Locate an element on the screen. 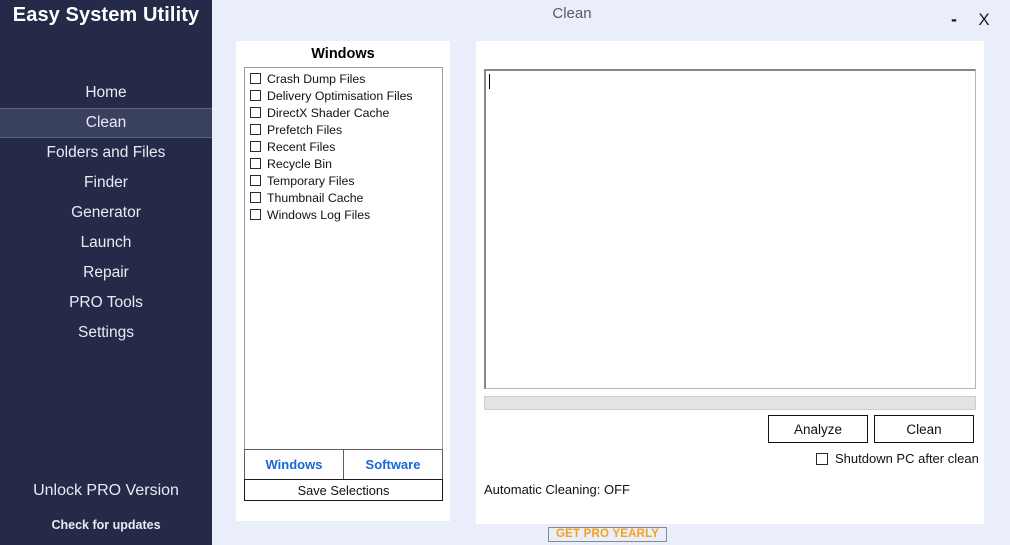 Image resolution: width=1010 pixels, height=545 pixels. progress-bar is located at coordinates (730, 403).